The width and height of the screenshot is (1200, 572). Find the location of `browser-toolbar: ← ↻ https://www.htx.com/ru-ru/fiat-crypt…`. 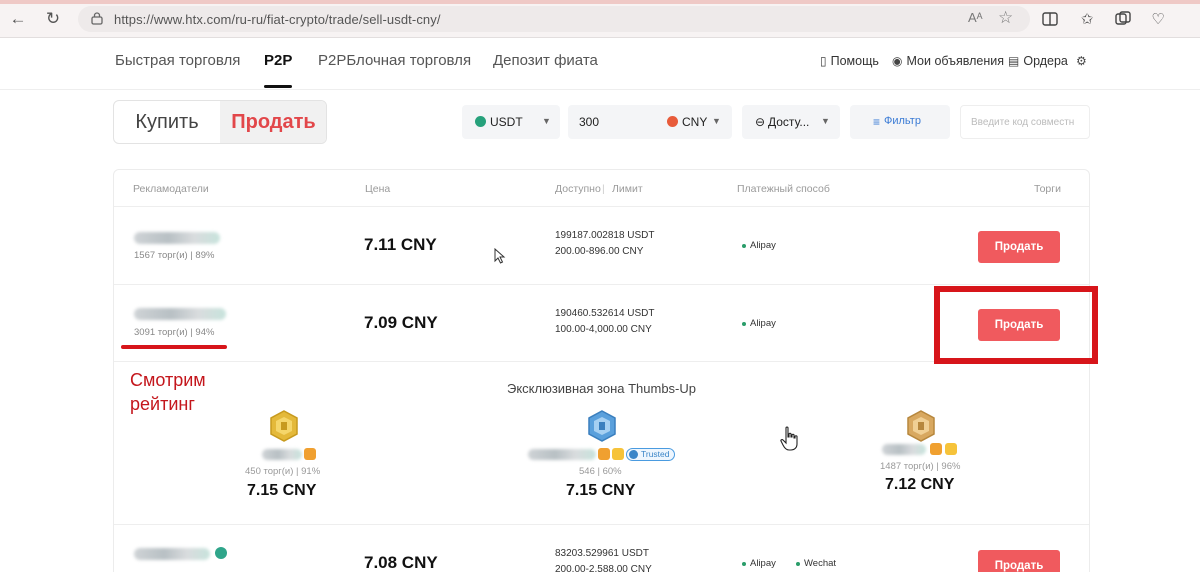

browser-toolbar: ← ↻ https://www.htx.com/ru-ru/fiat-crypt… is located at coordinates (600, 19).